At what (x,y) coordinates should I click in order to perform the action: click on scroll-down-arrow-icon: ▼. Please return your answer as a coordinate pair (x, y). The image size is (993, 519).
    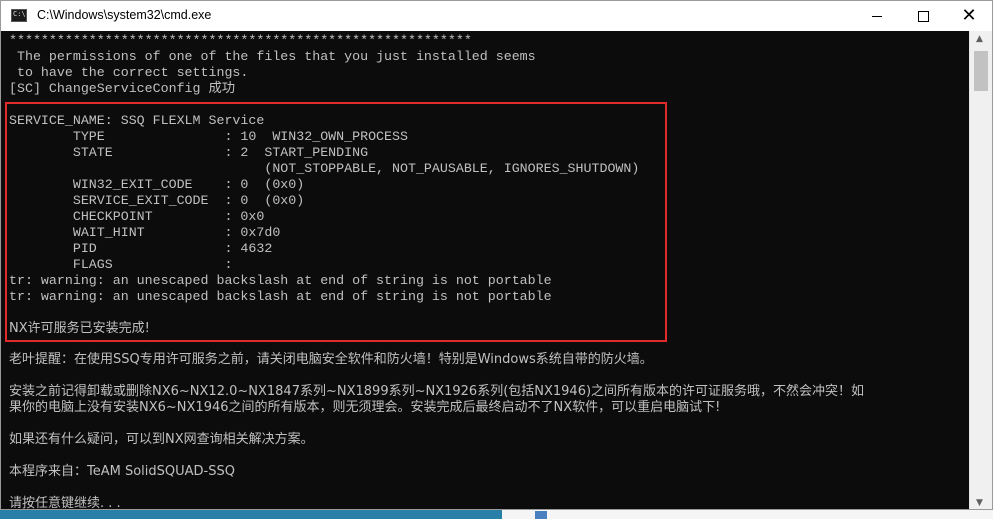
    Looking at the image, I should click on (979, 503).